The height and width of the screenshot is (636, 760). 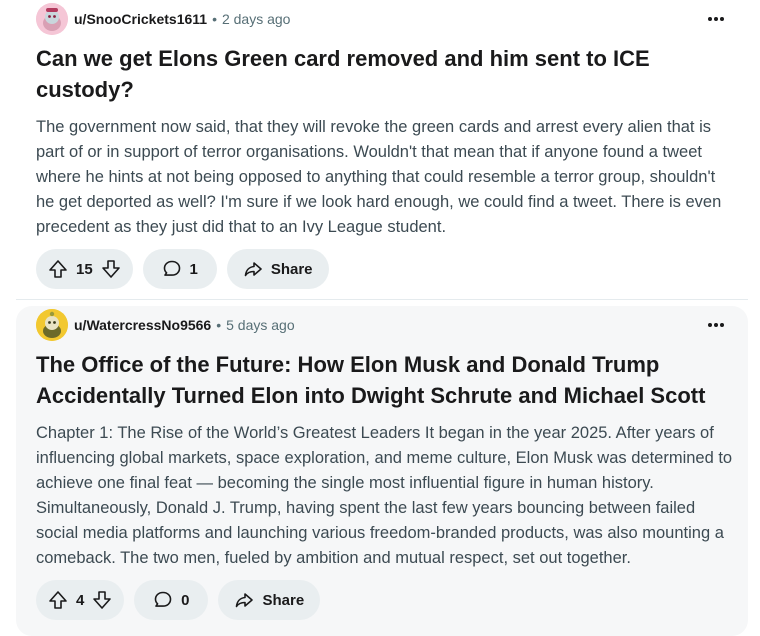 I want to click on post-actions: 4 0 Share, so click(x=178, y=600).